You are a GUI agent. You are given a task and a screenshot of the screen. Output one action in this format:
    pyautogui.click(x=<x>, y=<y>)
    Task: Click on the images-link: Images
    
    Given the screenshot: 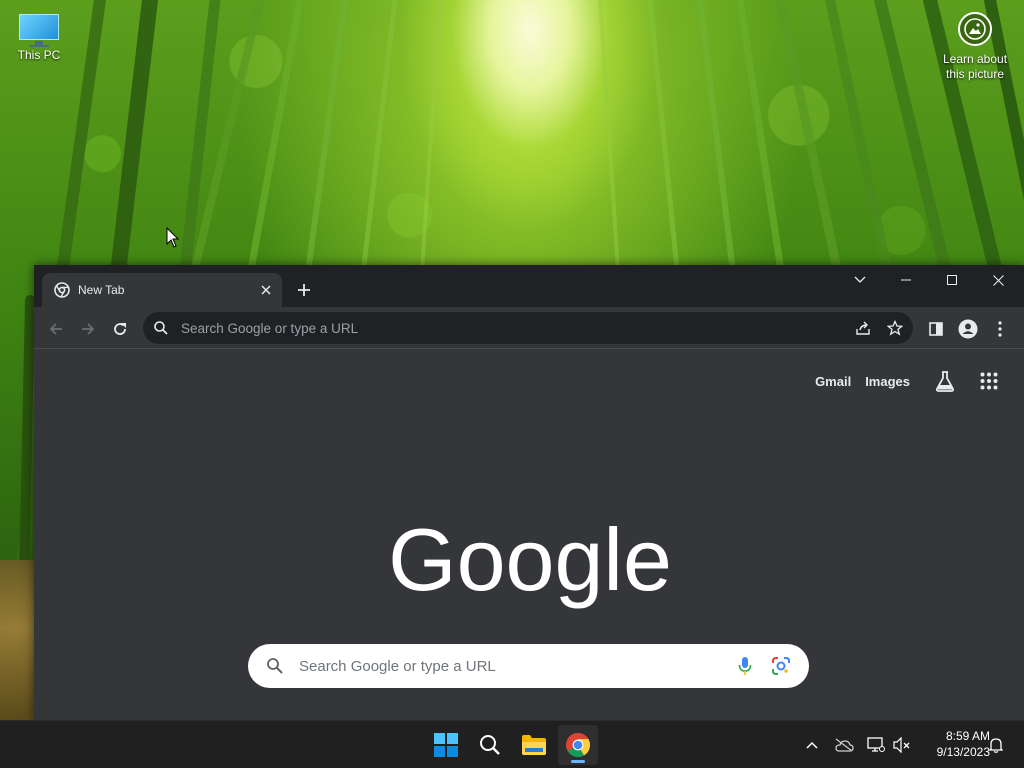 What is the action you would take?
    pyautogui.click(x=887, y=381)
    